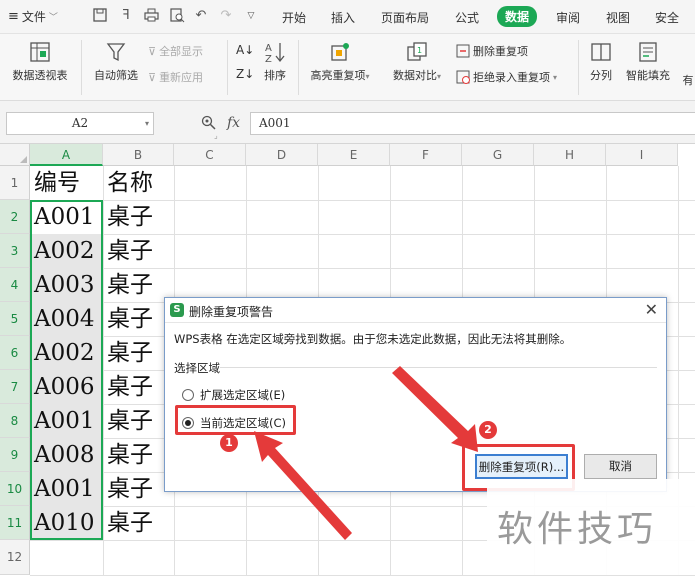 This screenshot has height=576, width=695. Describe the element at coordinates (577, 529) in the screenshot. I see `watermark-text: 软件技巧` at that location.